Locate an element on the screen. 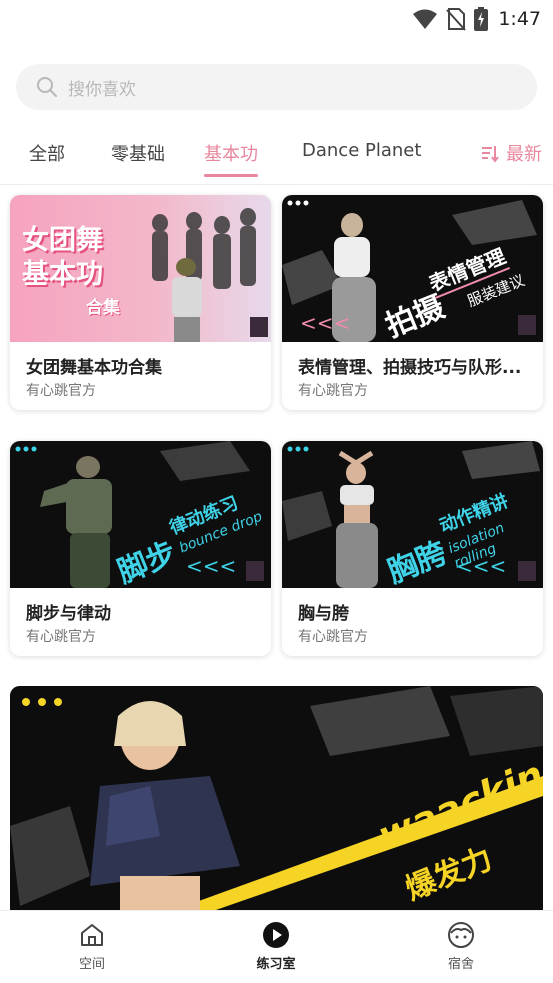 The width and height of the screenshot is (553, 983). thumb-title-line1: 女团舞 is located at coordinates (62, 240).